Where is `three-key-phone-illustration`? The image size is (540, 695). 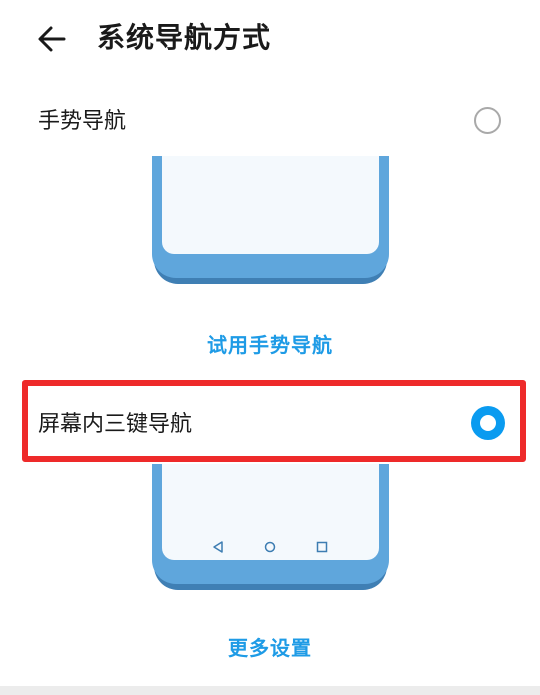
three-key-phone-illustration is located at coordinates (270, 527).